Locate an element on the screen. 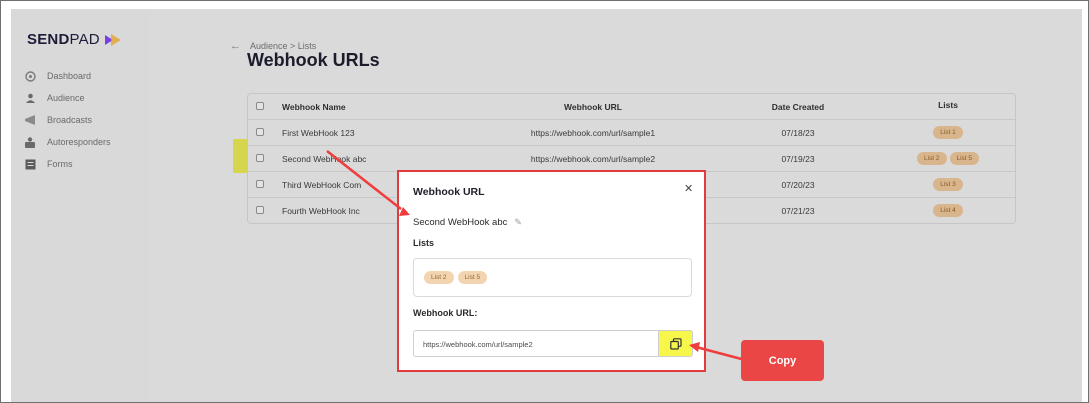 The width and height of the screenshot is (1089, 403). copy-callout: Copy is located at coordinates (782, 360).